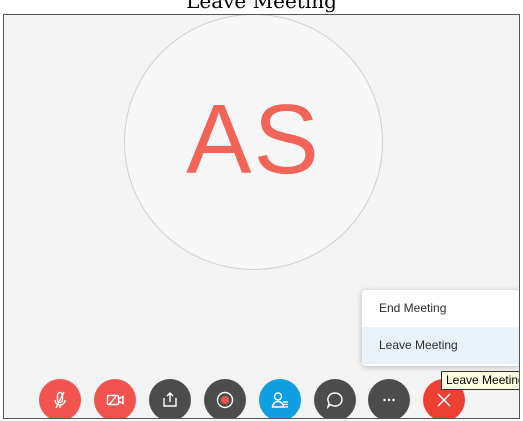 The width and height of the screenshot is (523, 421). I want to click on top-caption: Leave Meeting, so click(261, 7).